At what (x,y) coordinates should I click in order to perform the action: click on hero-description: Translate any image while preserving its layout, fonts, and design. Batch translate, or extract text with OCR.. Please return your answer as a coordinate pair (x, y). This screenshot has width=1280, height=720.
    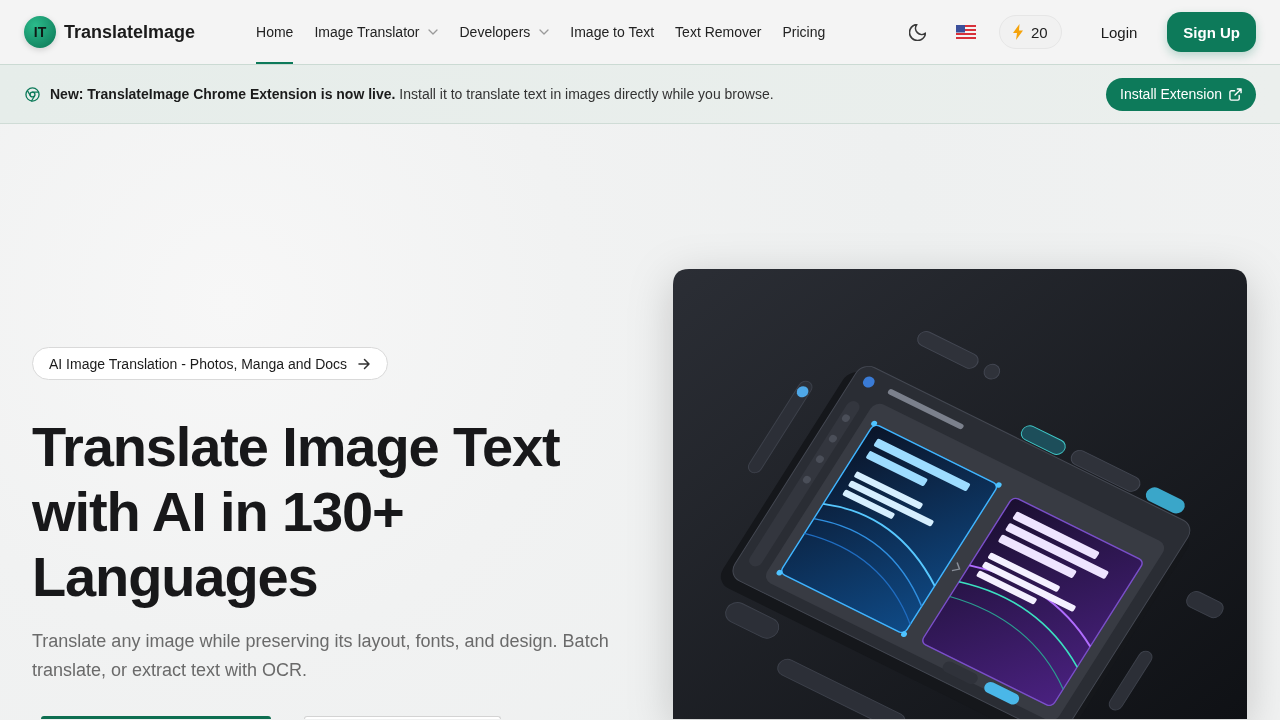
    Looking at the image, I should click on (321, 656).